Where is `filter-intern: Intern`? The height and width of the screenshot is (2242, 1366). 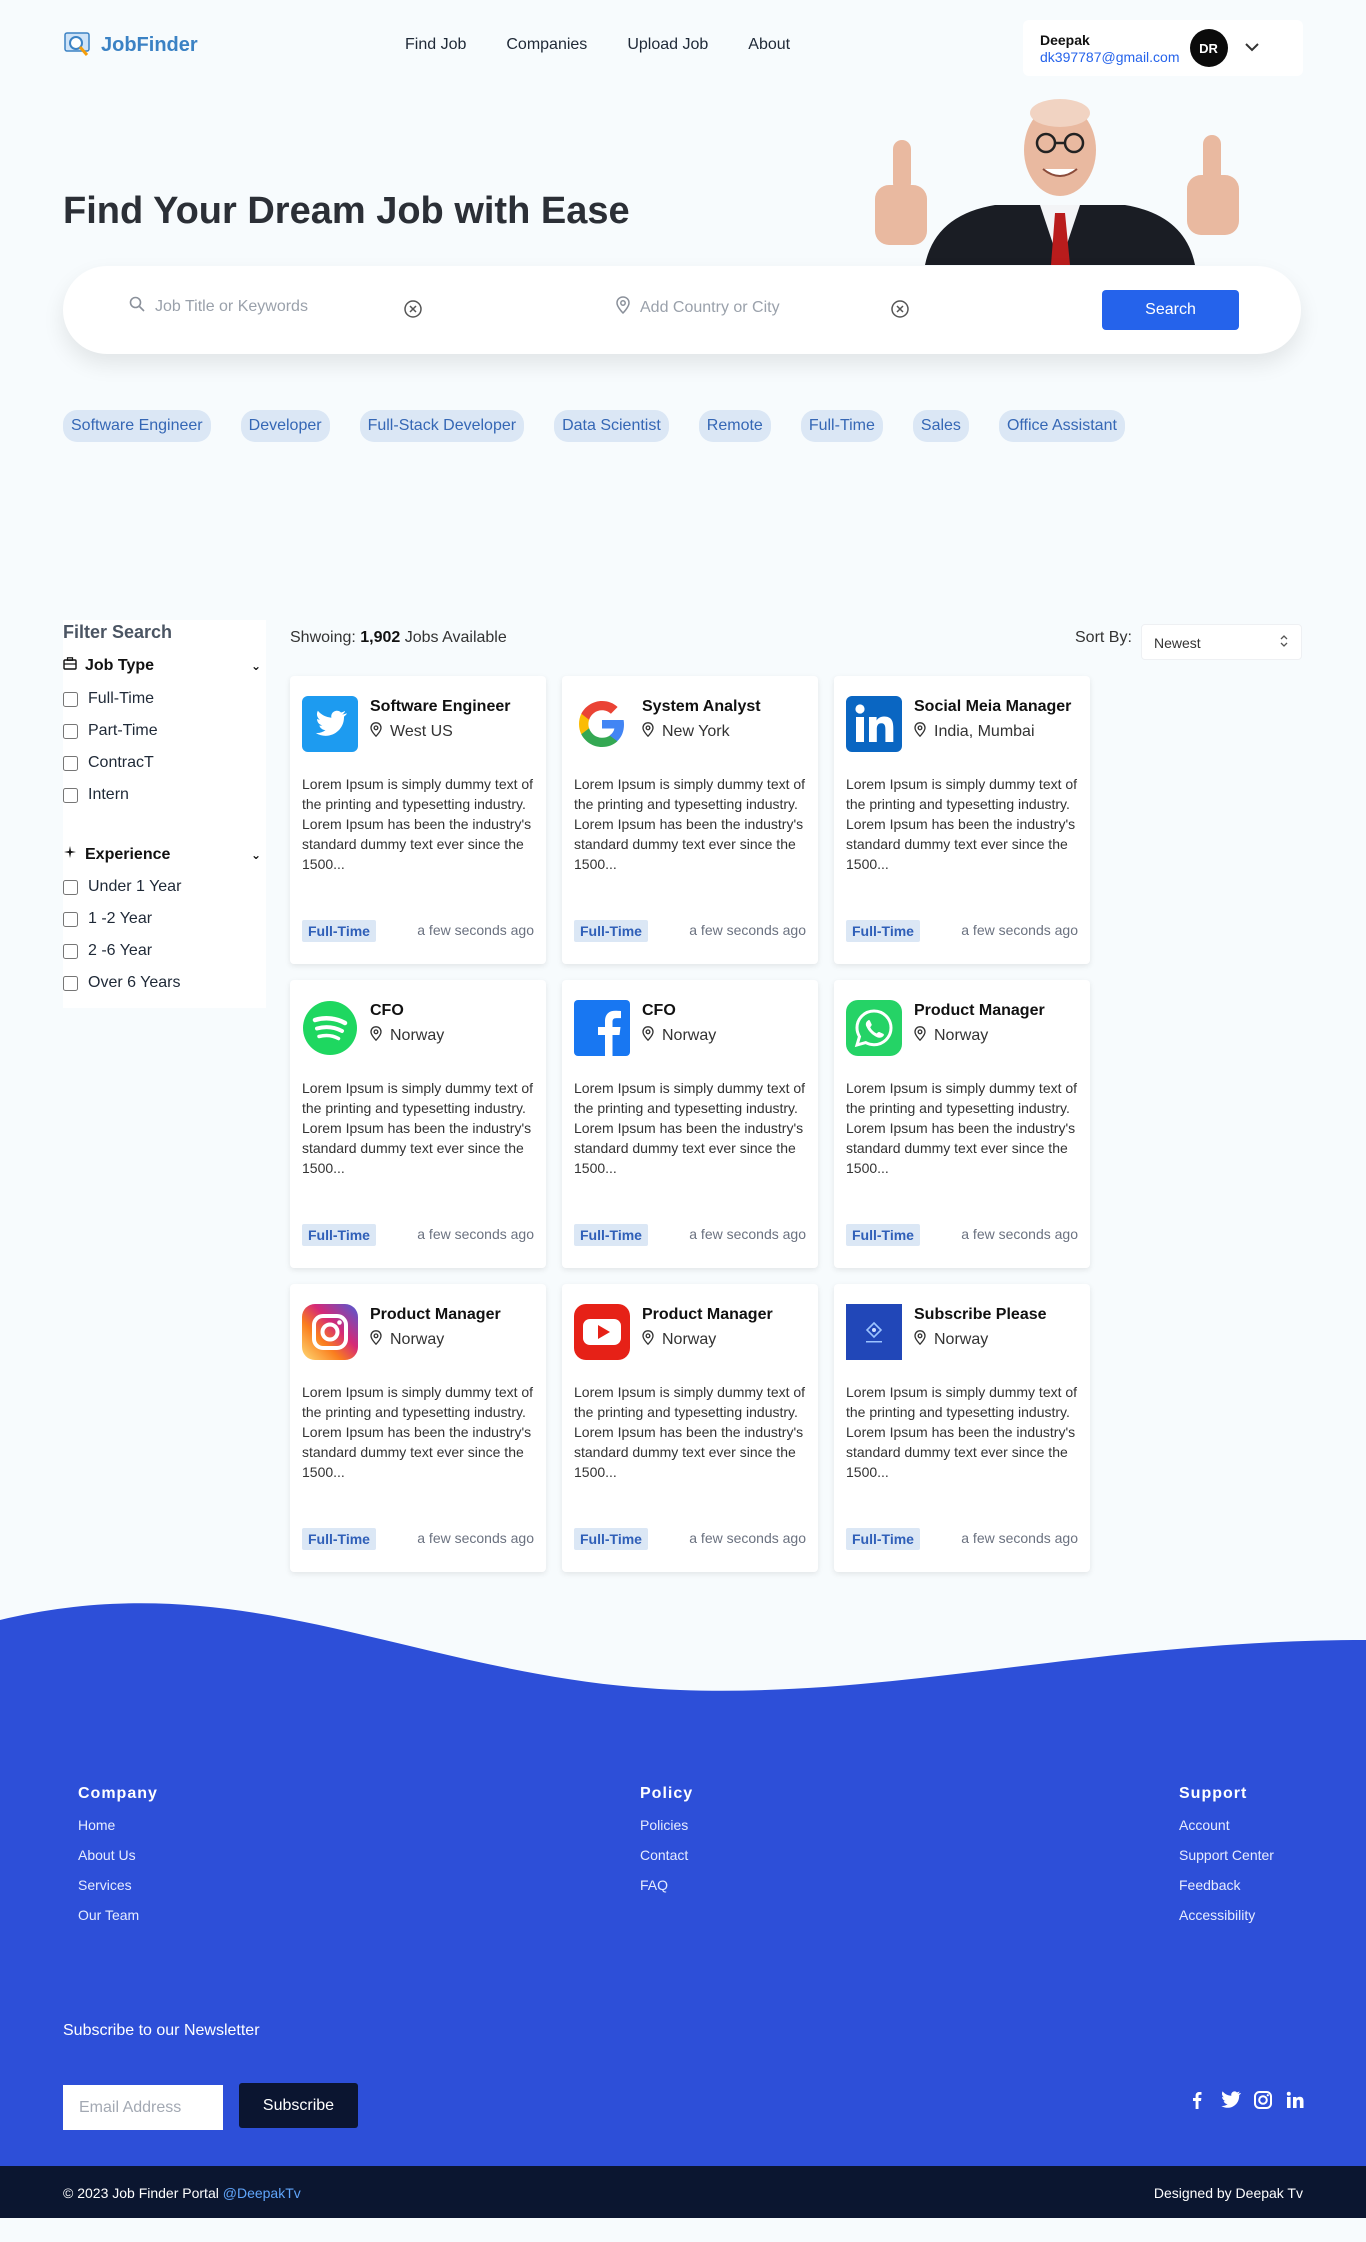
filter-intern: Intern is located at coordinates (96, 795).